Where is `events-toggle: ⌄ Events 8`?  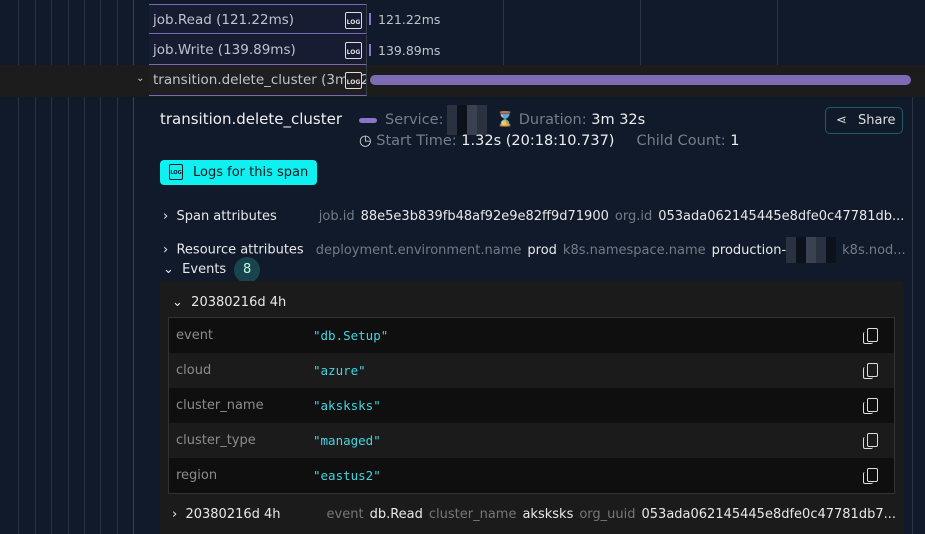
events-toggle: ⌄ Events 8 is located at coordinates (212, 270).